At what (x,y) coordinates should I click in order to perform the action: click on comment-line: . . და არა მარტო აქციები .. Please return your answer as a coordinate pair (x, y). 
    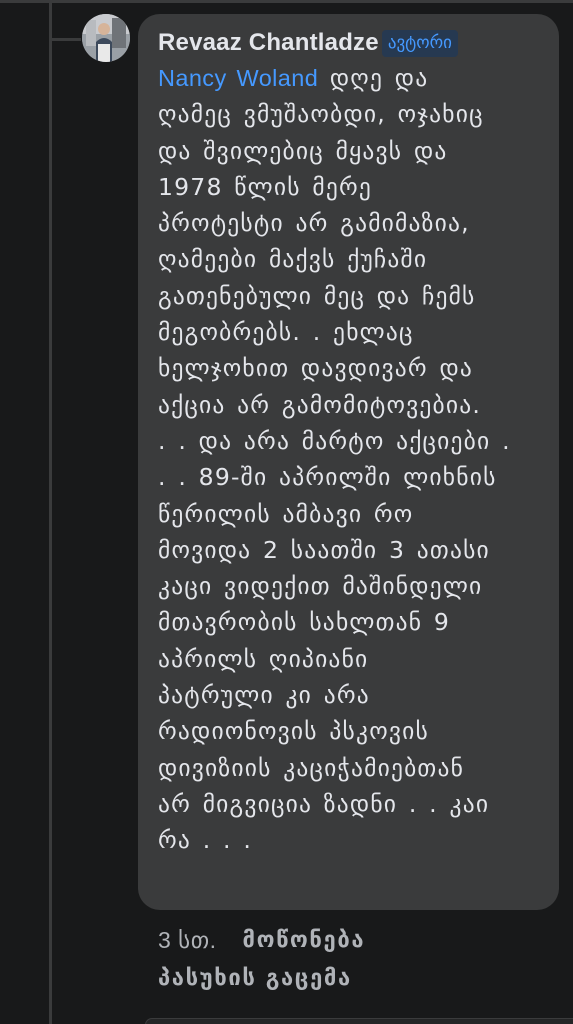
    Looking at the image, I should click on (334, 440).